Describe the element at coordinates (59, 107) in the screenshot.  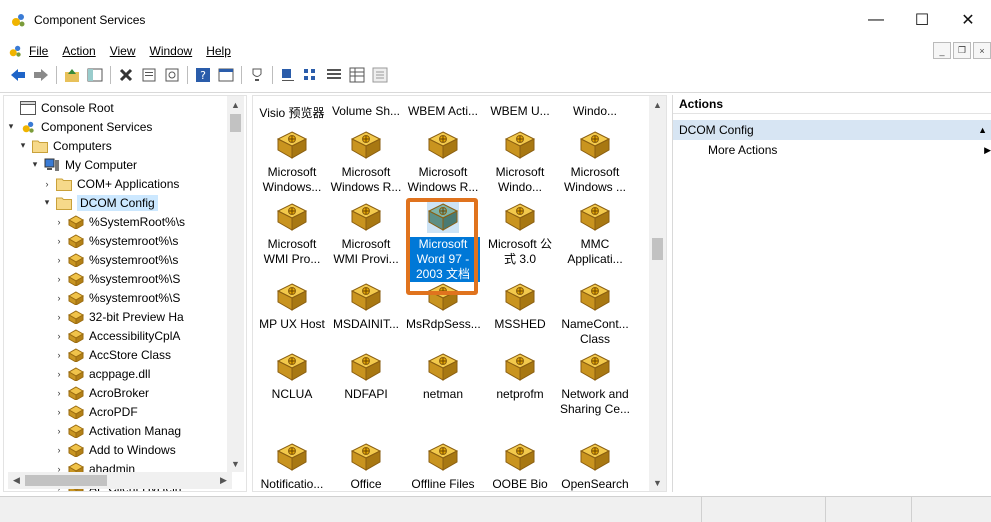
I see `tree-item: Console Root` at that location.